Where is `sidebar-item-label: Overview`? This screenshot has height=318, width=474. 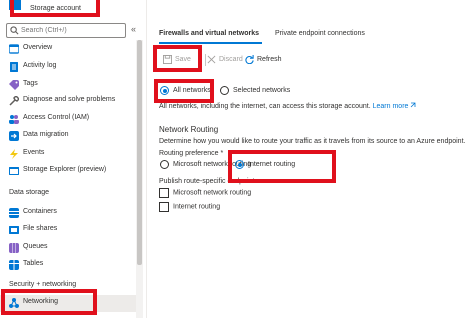
sidebar-item-label: Overview is located at coordinates (38, 47).